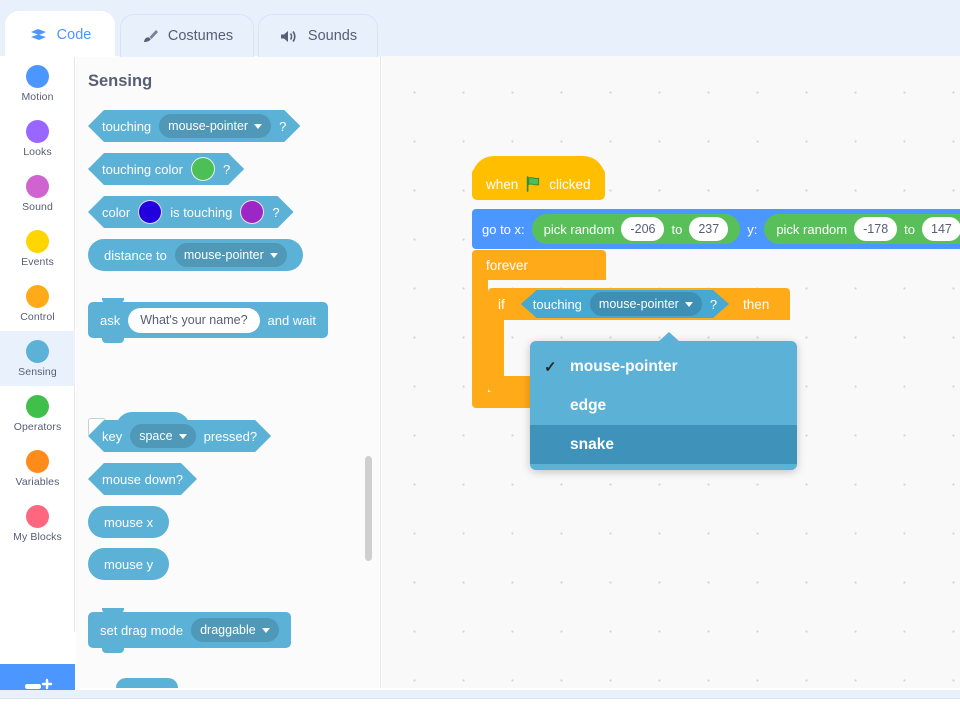 Image resolution: width=960 pixels, height=720 pixels. Describe the element at coordinates (709, 229) in the screenshot. I see `pick-random-x-to: 237` at that location.